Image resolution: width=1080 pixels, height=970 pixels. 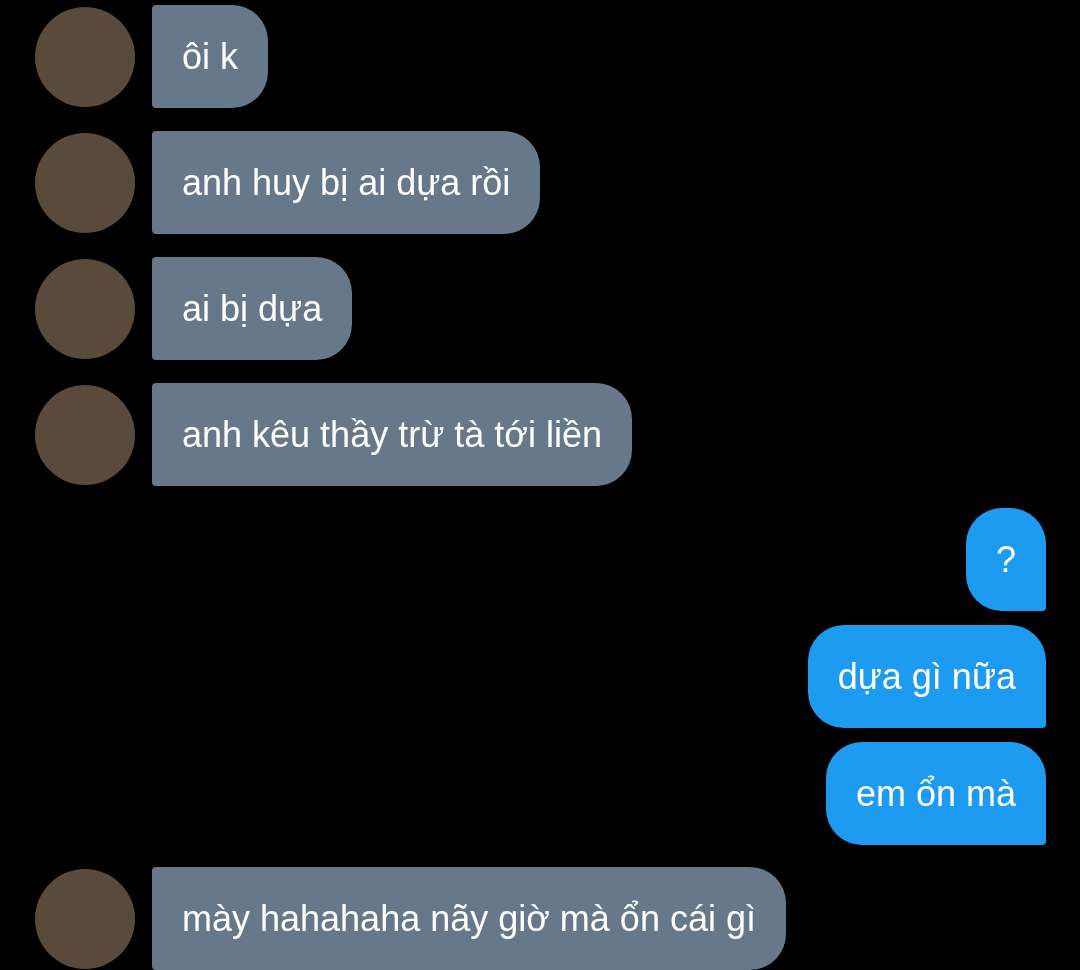 What do you see at coordinates (935, 793) in the screenshot?
I see `sent-message-bubble: em ổn mà` at bounding box center [935, 793].